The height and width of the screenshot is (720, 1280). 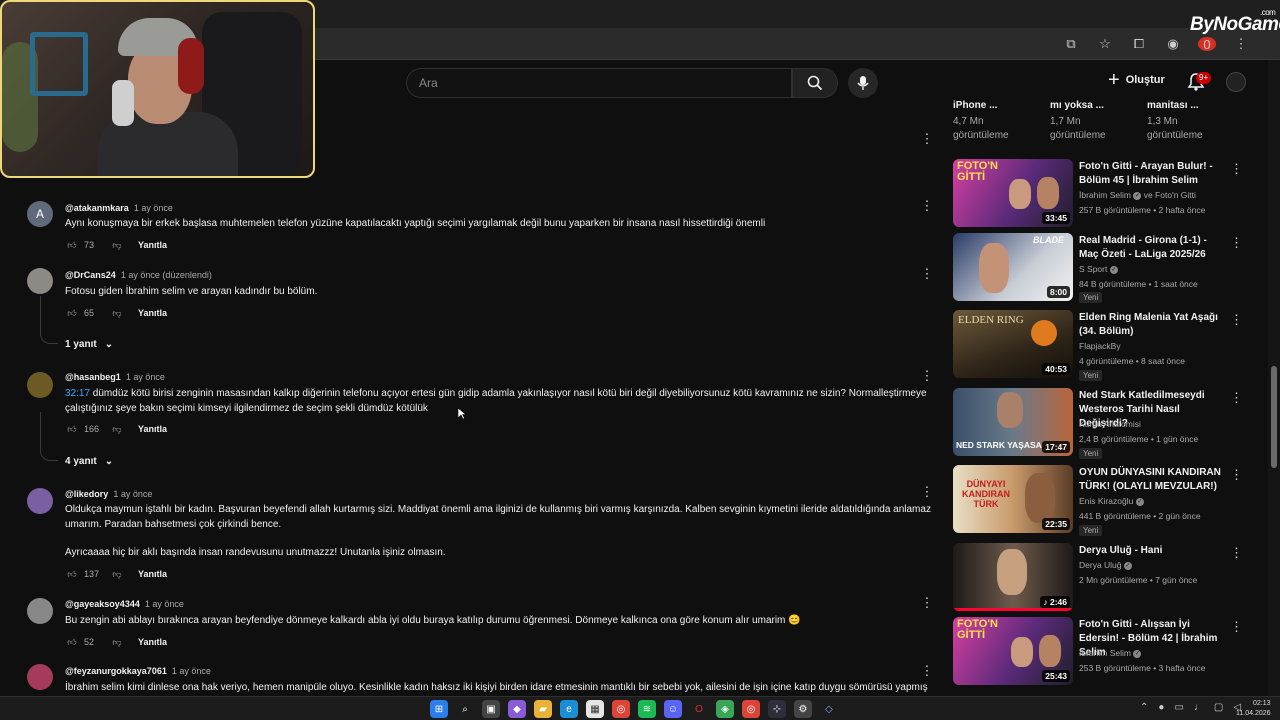 What do you see at coordinates (1241, 44) in the screenshot?
I see `menu-icon: ⋮` at bounding box center [1241, 44].